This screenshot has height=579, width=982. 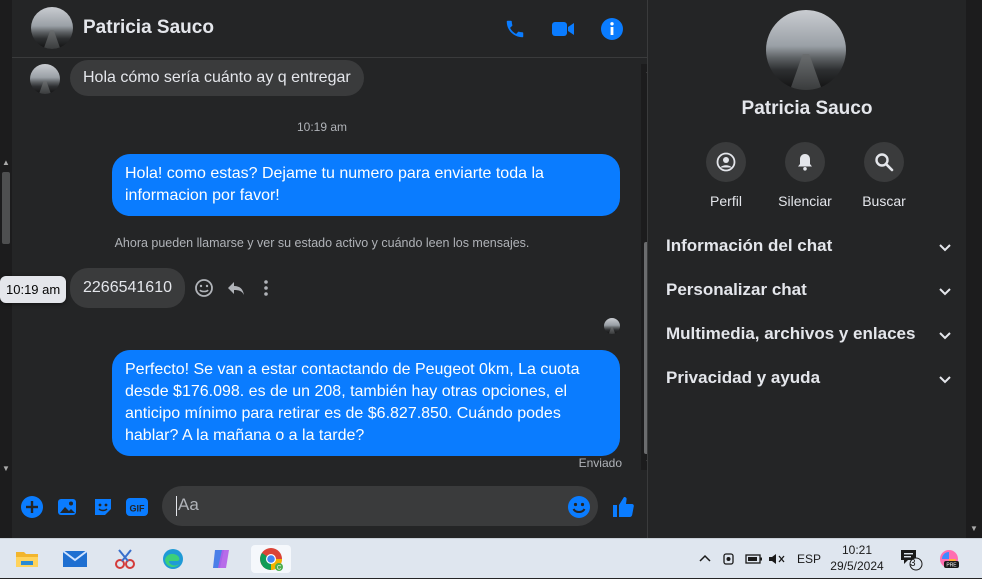 What do you see at coordinates (726, 162) in the screenshot?
I see `profile-icon` at bounding box center [726, 162].